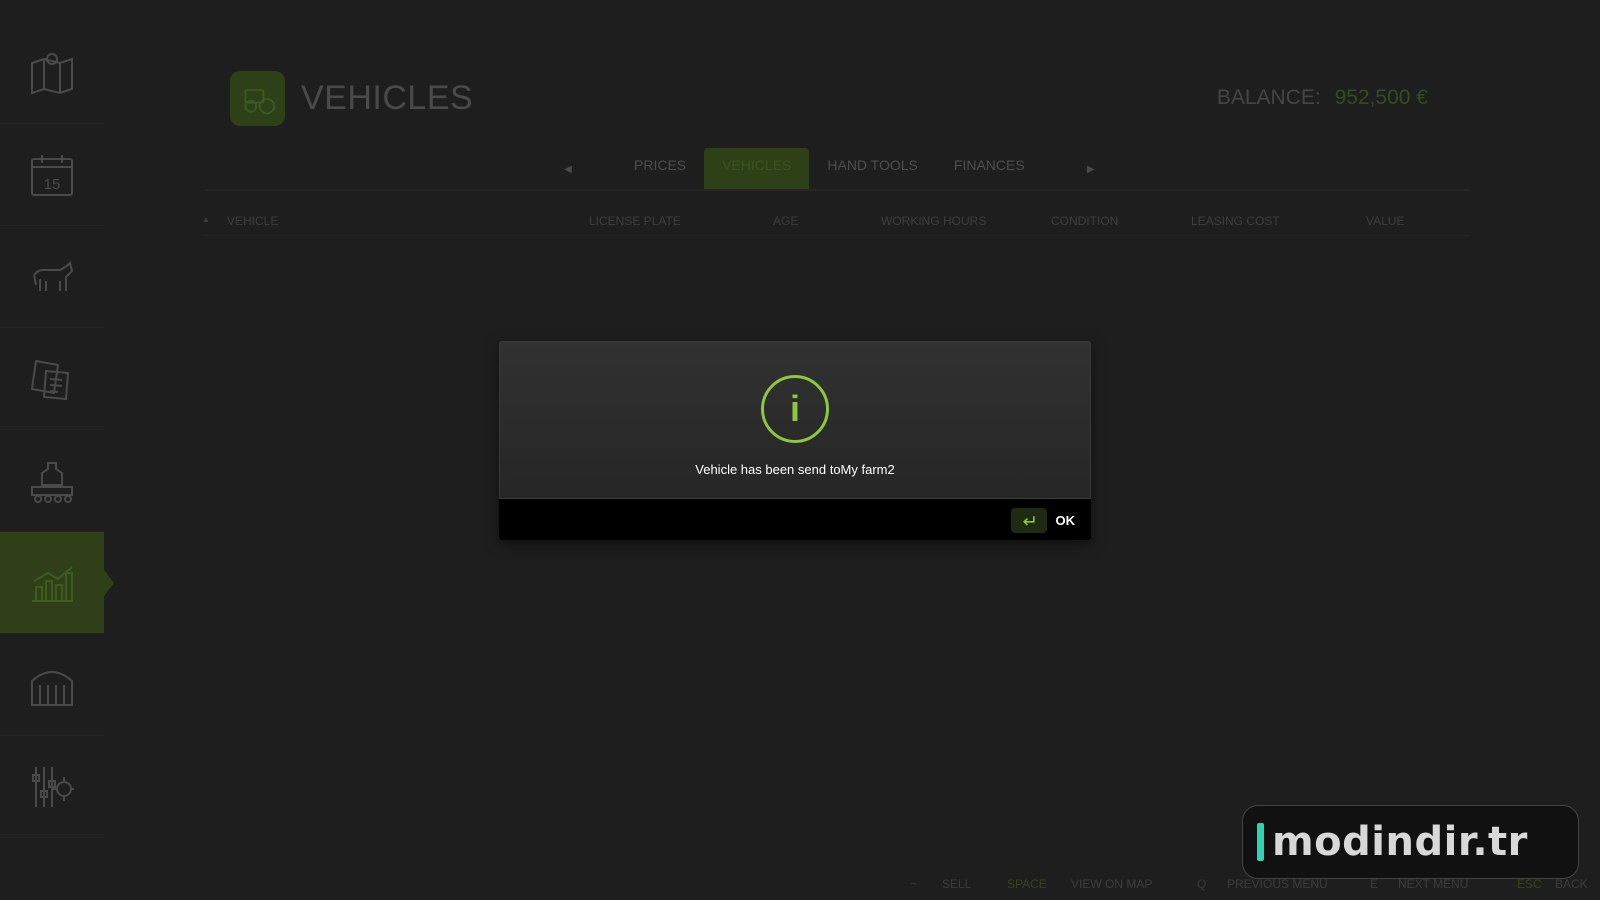 The height and width of the screenshot is (900, 1600). What do you see at coordinates (1084, 221) in the screenshot?
I see `column-condition: CONDITION` at bounding box center [1084, 221].